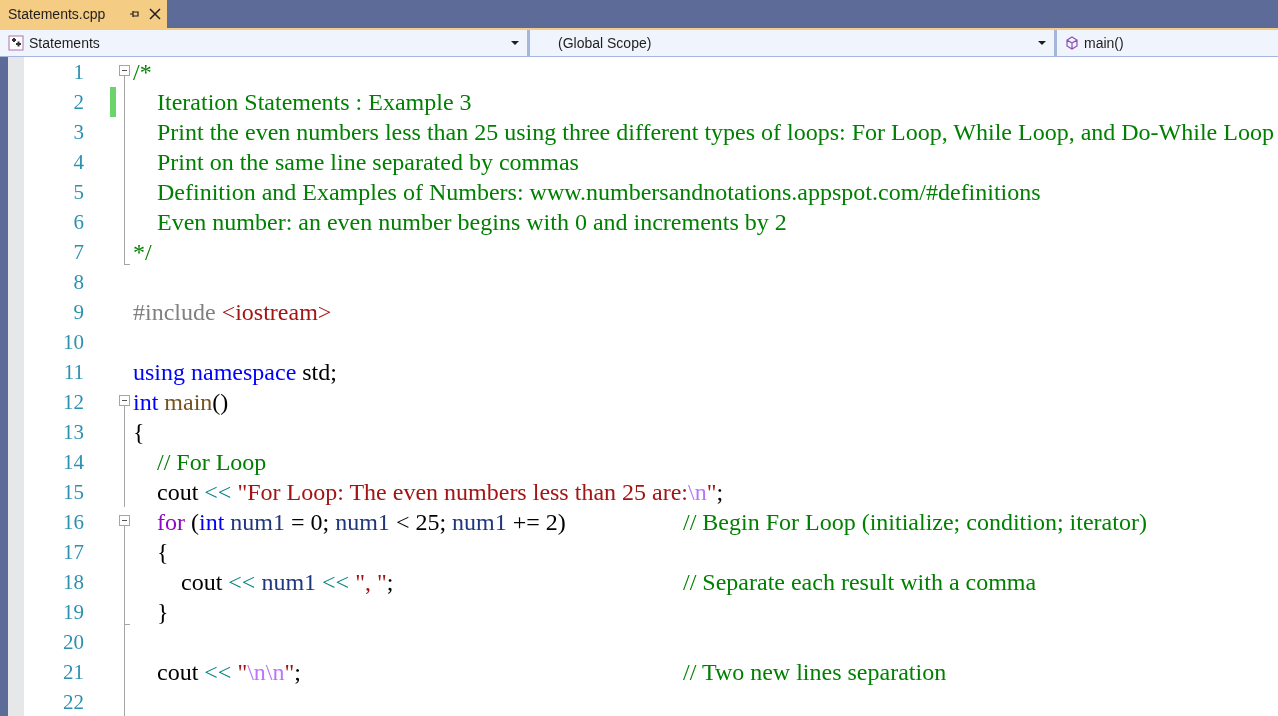 Image resolution: width=1278 pixels, height=716 pixels. What do you see at coordinates (73, 372) in the screenshot?
I see `line-number: 11` at bounding box center [73, 372].